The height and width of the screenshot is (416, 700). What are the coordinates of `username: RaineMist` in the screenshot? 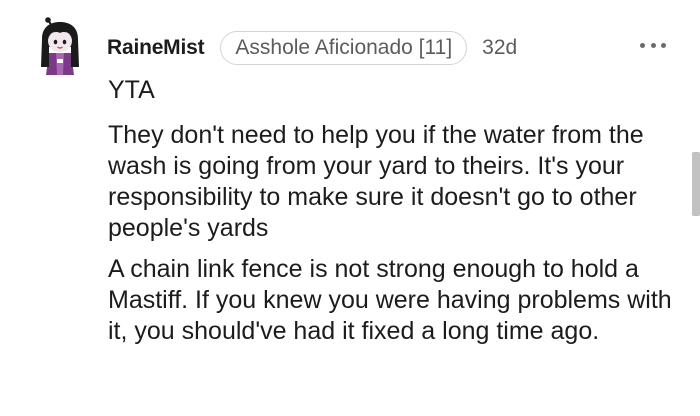 It's located at (156, 48).